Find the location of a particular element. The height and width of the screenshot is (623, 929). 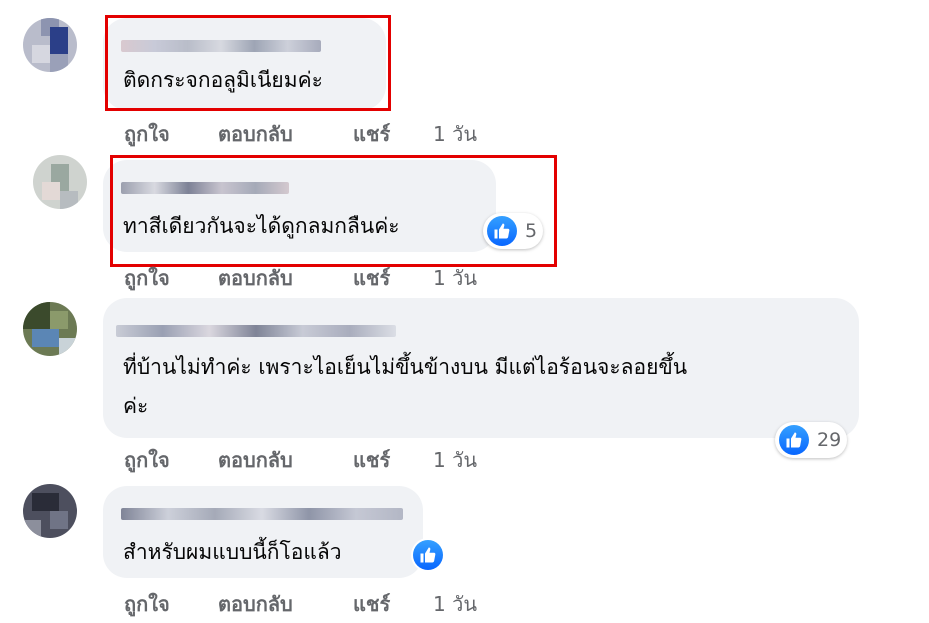

comment-bubble: สำหรับผมแบบนี้ก็โอแล้ว is located at coordinates (263, 532).